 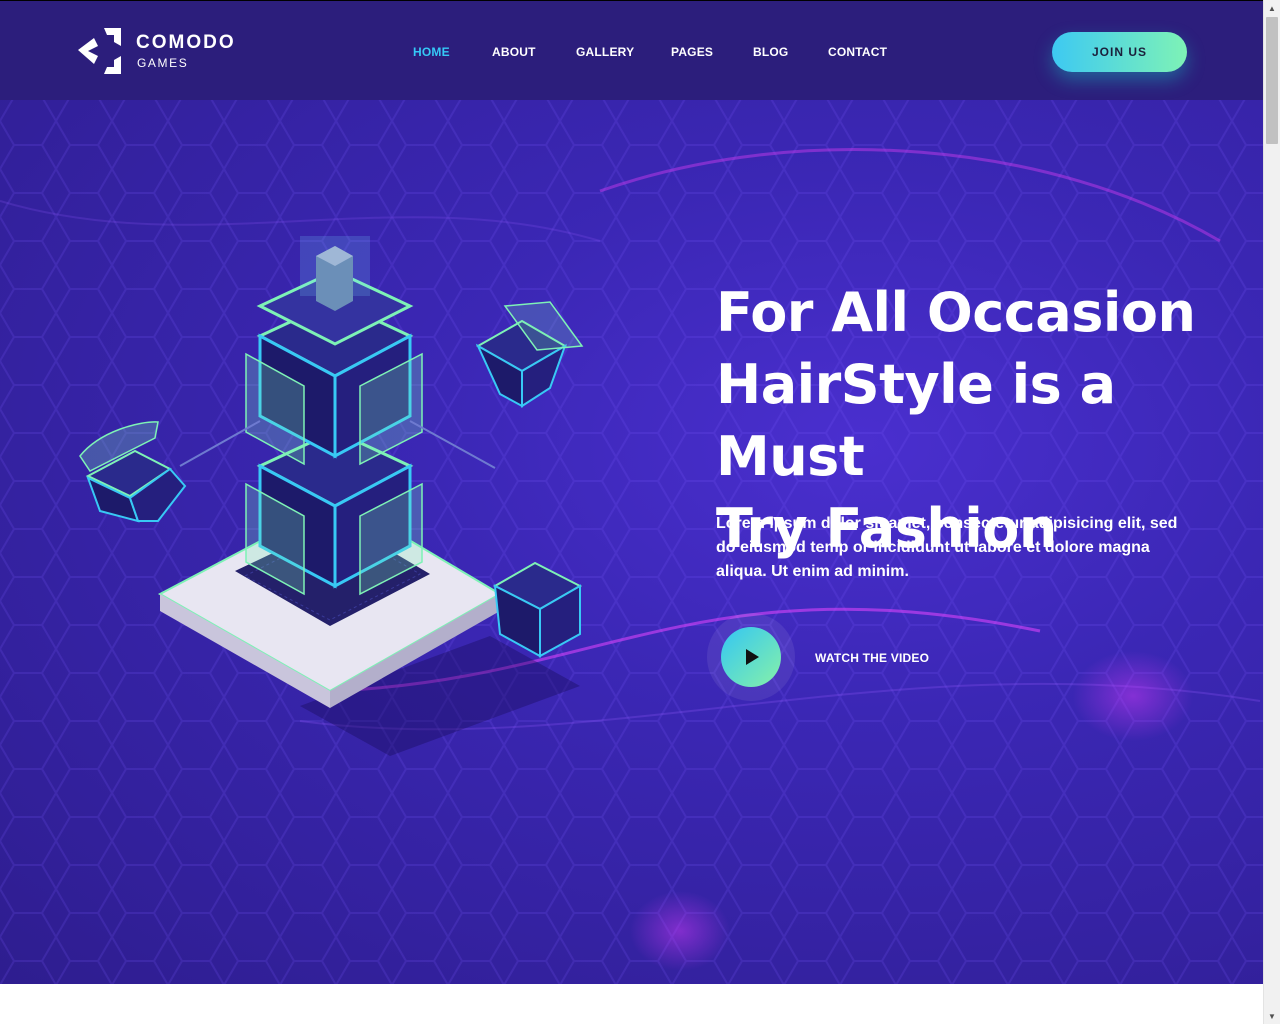 I want to click on brand-subtitle: GAMES, so click(x=163, y=63).